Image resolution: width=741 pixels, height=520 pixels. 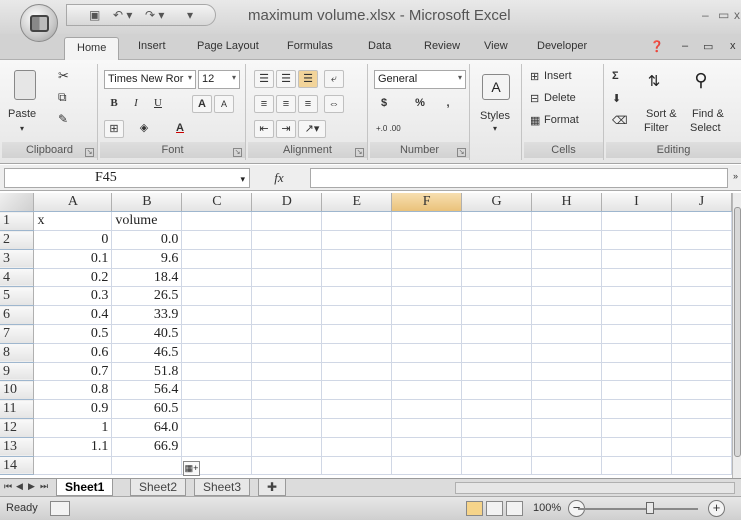 What do you see at coordinates (136, 104) in the screenshot?
I see `italic-button: I` at bounding box center [136, 104].